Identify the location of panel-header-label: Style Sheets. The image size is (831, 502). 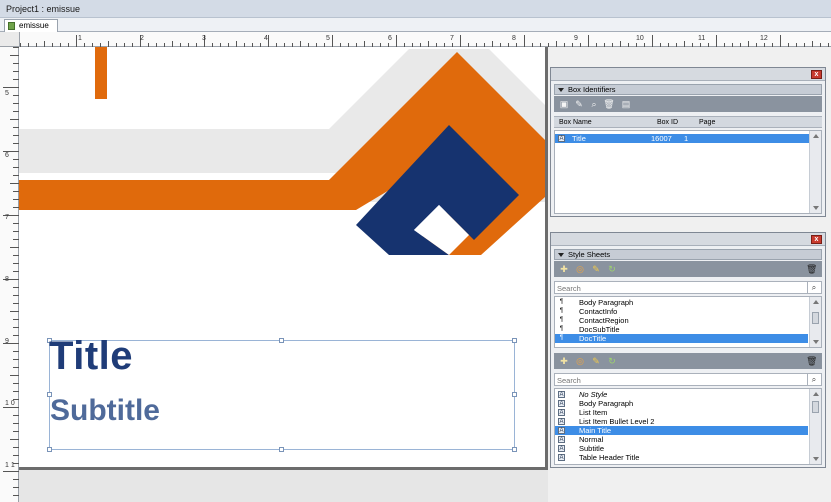
(589, 254).